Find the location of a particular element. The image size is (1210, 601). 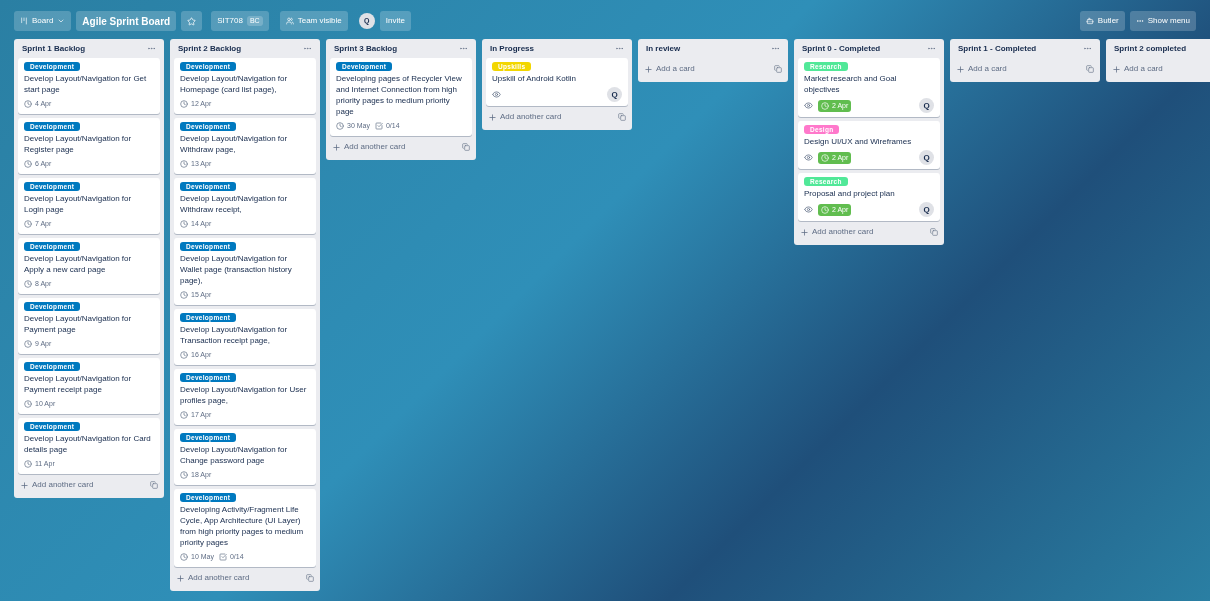

card-title: Develop Layout/Navigation for Card details page is located at coordinates (88, 444).